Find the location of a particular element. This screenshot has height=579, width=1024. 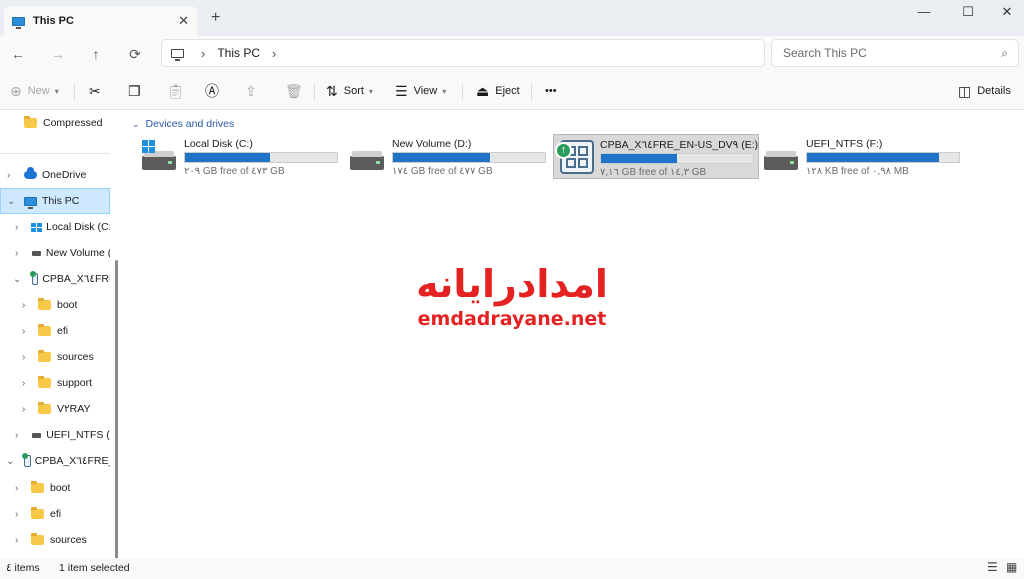

details-button: ◫ Details is located at coordinates (984, 91).